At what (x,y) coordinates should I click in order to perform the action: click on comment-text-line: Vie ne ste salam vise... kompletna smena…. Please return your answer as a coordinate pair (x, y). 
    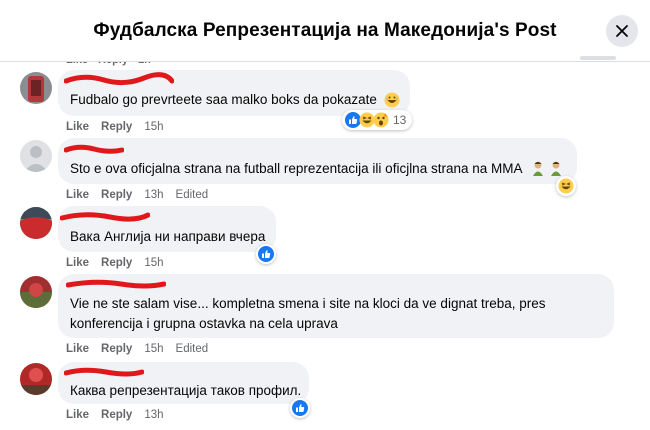
    Looking at the image, I should click on (308, 303).